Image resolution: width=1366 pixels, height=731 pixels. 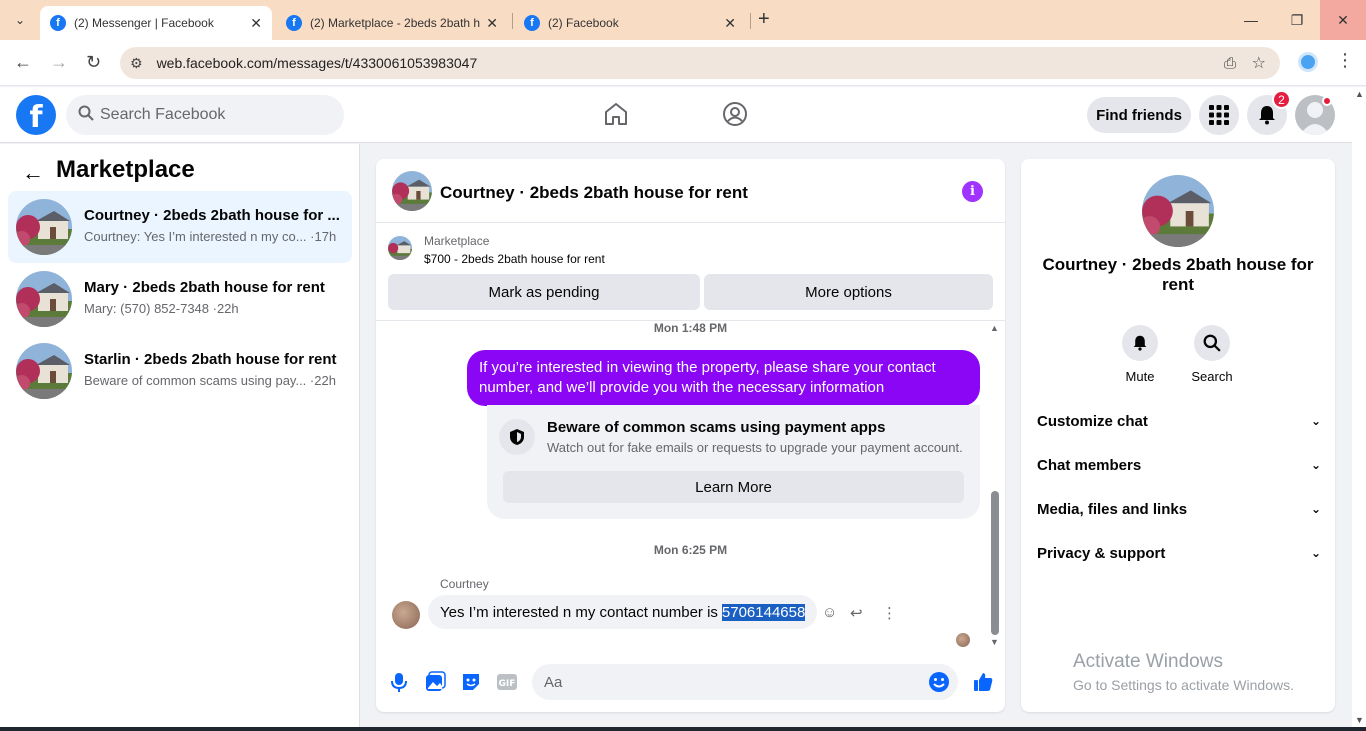 What do you see at coordinates (1179, 421) in the screenshot?
I see `customize-chat-section: Customize chat ⌄` at bounding box center [1179, 421].